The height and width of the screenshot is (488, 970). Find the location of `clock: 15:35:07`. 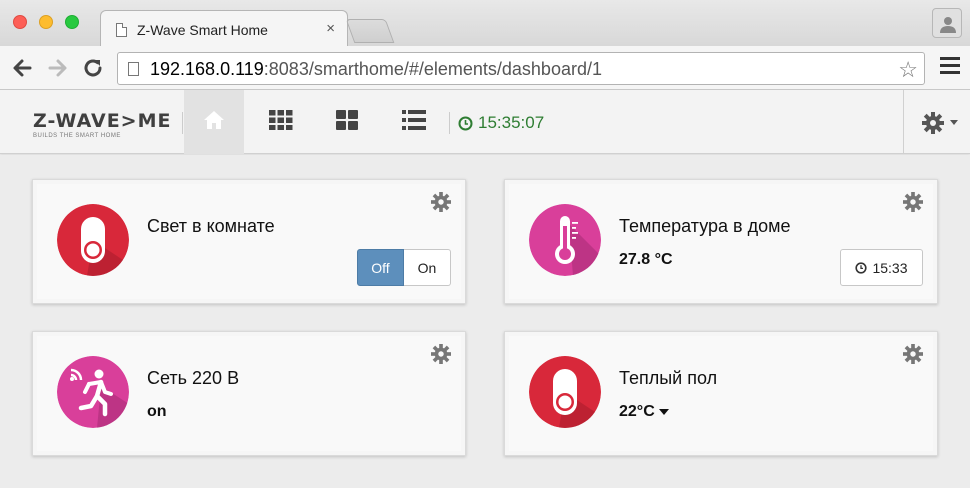

clock: 15:35:07 is located at coordinates (501, 123).